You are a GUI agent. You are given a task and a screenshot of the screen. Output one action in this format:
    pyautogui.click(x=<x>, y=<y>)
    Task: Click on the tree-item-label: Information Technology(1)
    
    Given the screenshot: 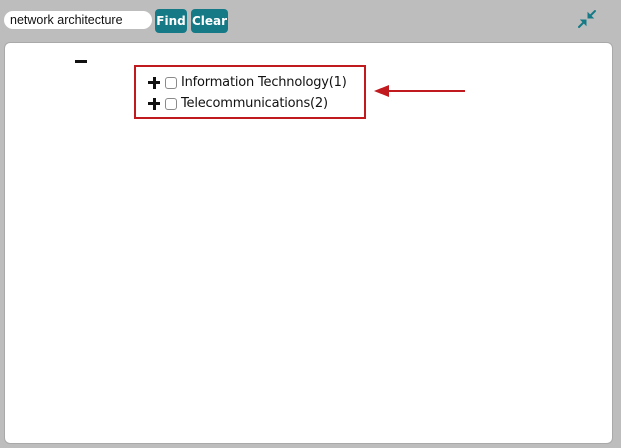 What is the action you would take?
    pyautogui.click(x=264, y=82)
    